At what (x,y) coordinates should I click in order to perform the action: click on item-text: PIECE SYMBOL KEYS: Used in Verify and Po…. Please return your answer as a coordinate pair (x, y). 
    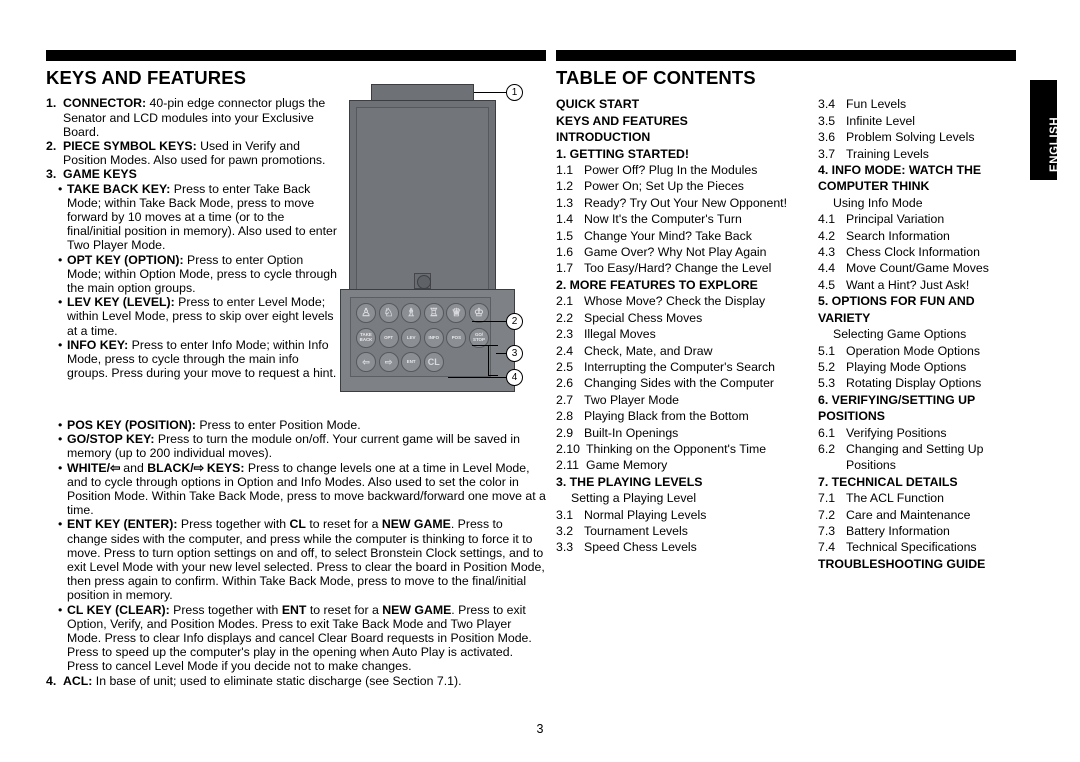
    Looking at the image, I should click on (194, 153).